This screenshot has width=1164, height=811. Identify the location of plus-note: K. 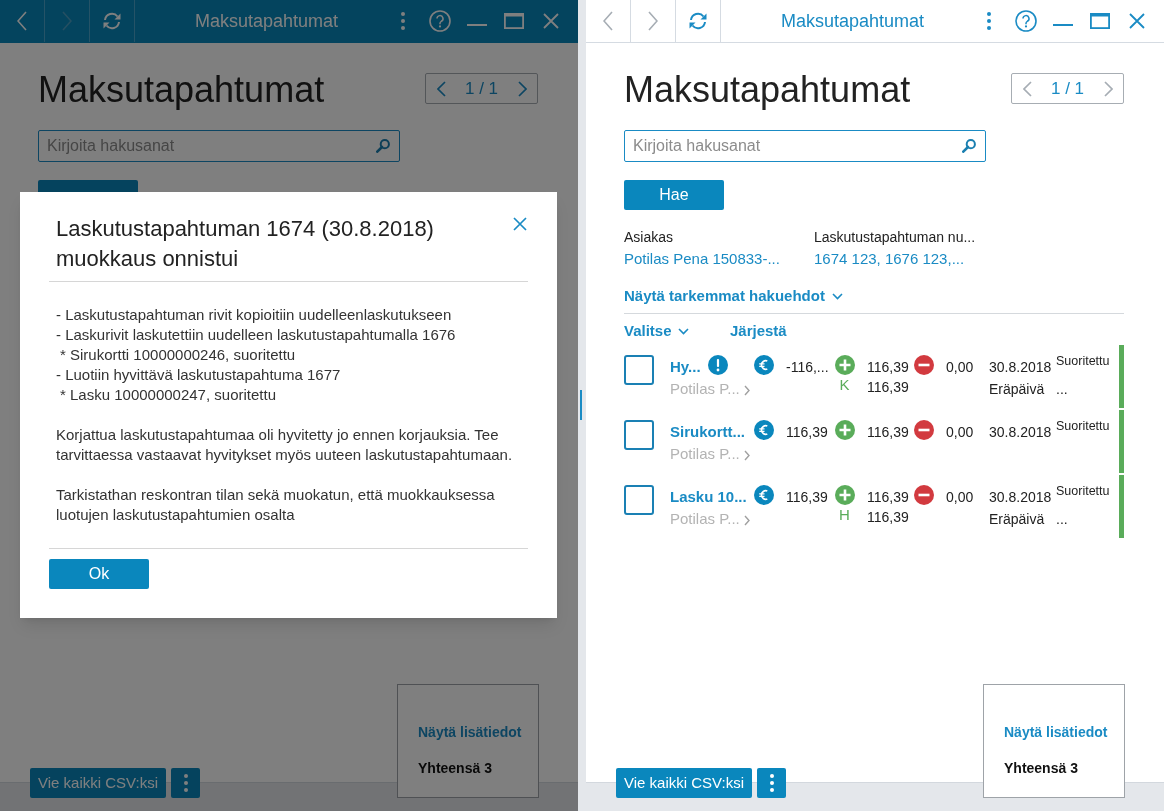
(844, 385).